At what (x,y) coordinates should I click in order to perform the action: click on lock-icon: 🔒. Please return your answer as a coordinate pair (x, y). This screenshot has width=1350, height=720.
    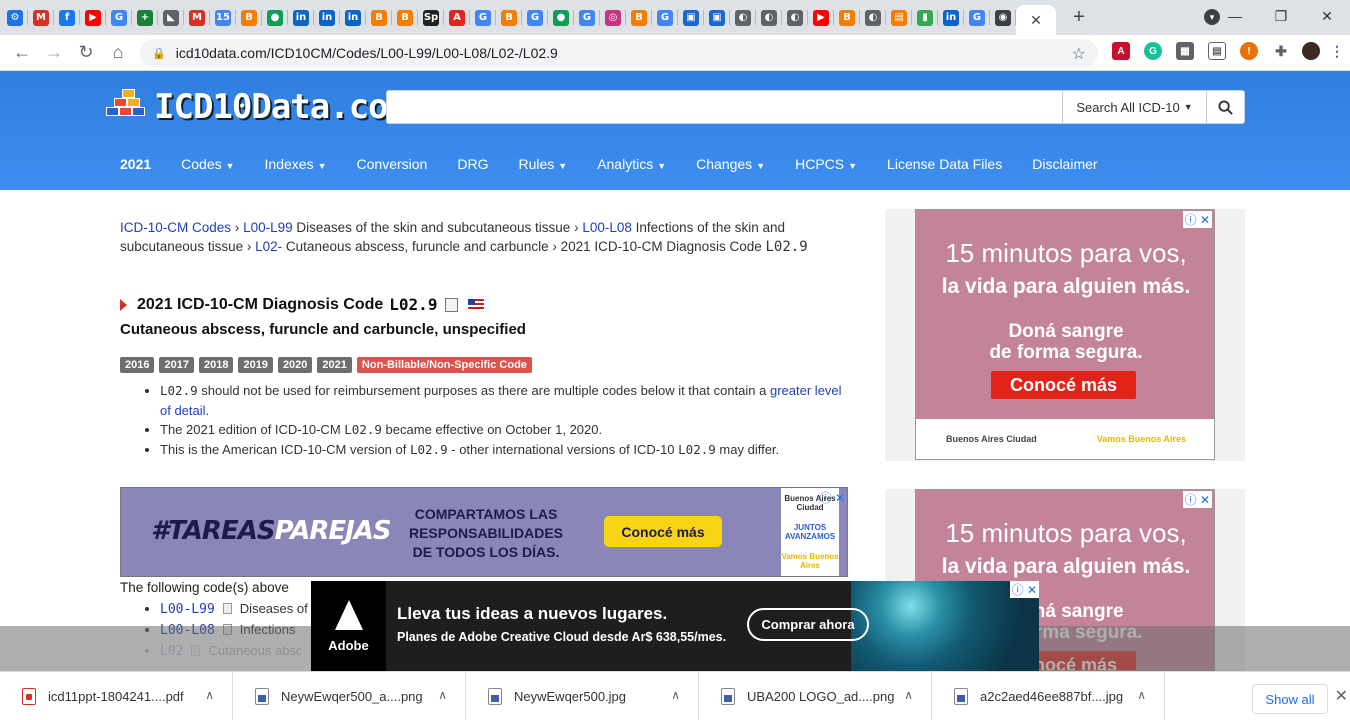
    Looking at the image, I should click on (159, 53).